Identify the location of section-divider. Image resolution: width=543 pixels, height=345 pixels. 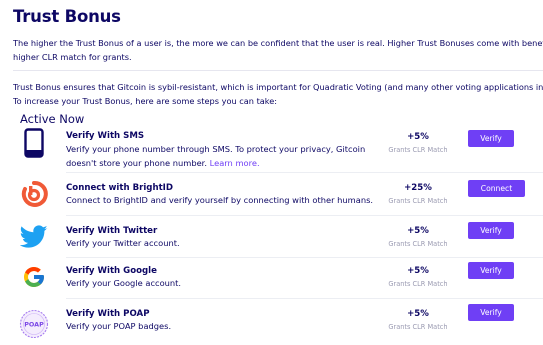
(278, 70).